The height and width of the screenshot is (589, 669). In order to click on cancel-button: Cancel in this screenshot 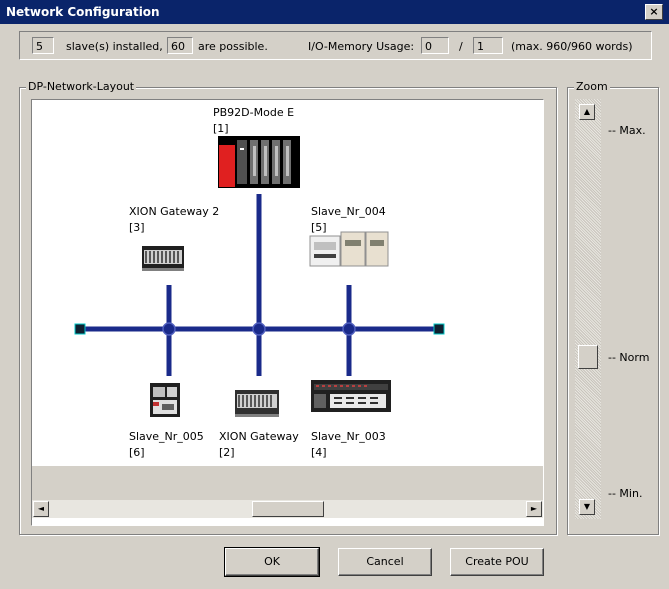, I will do `click(385, 562)`.